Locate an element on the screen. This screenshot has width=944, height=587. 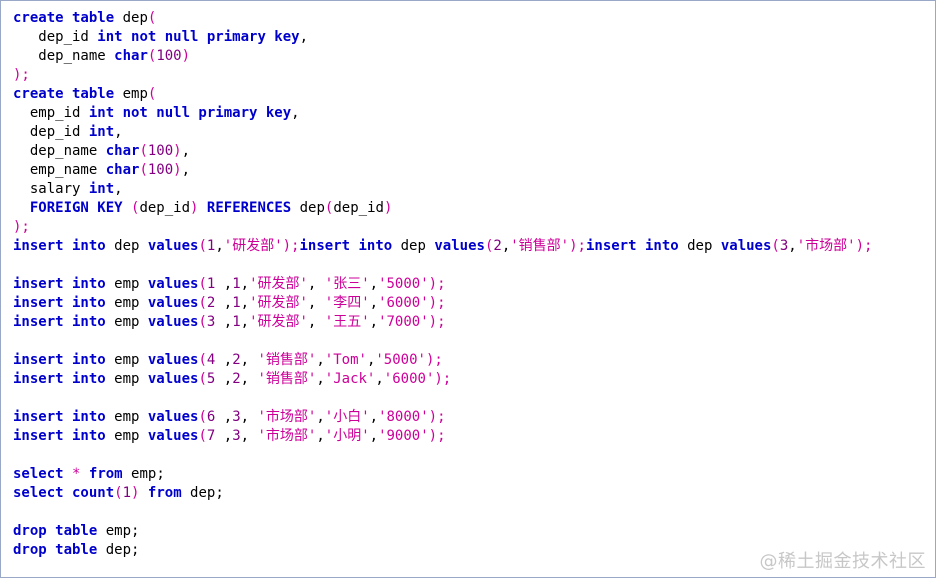
code-token-num: 100 is located at coordinates (160, 151).